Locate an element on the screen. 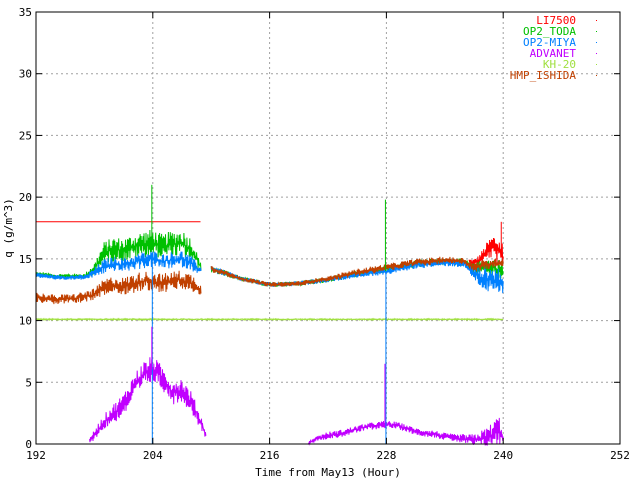  y-tick-label: 5 is located at coordinates (28, 382).